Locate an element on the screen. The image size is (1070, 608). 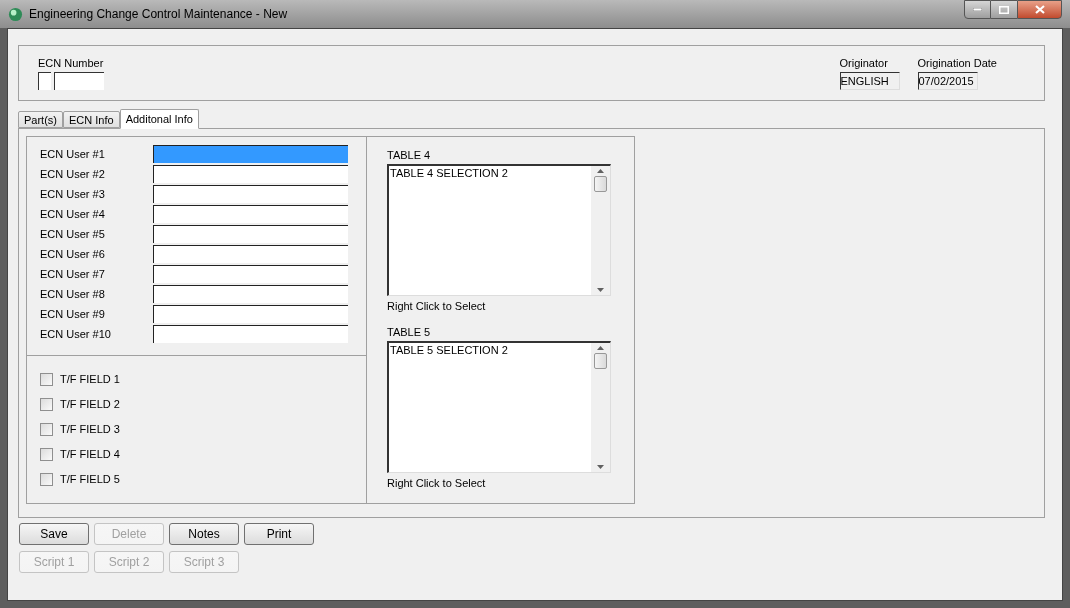
field-label: ECN User #3 is located at coordinates (73, 194).